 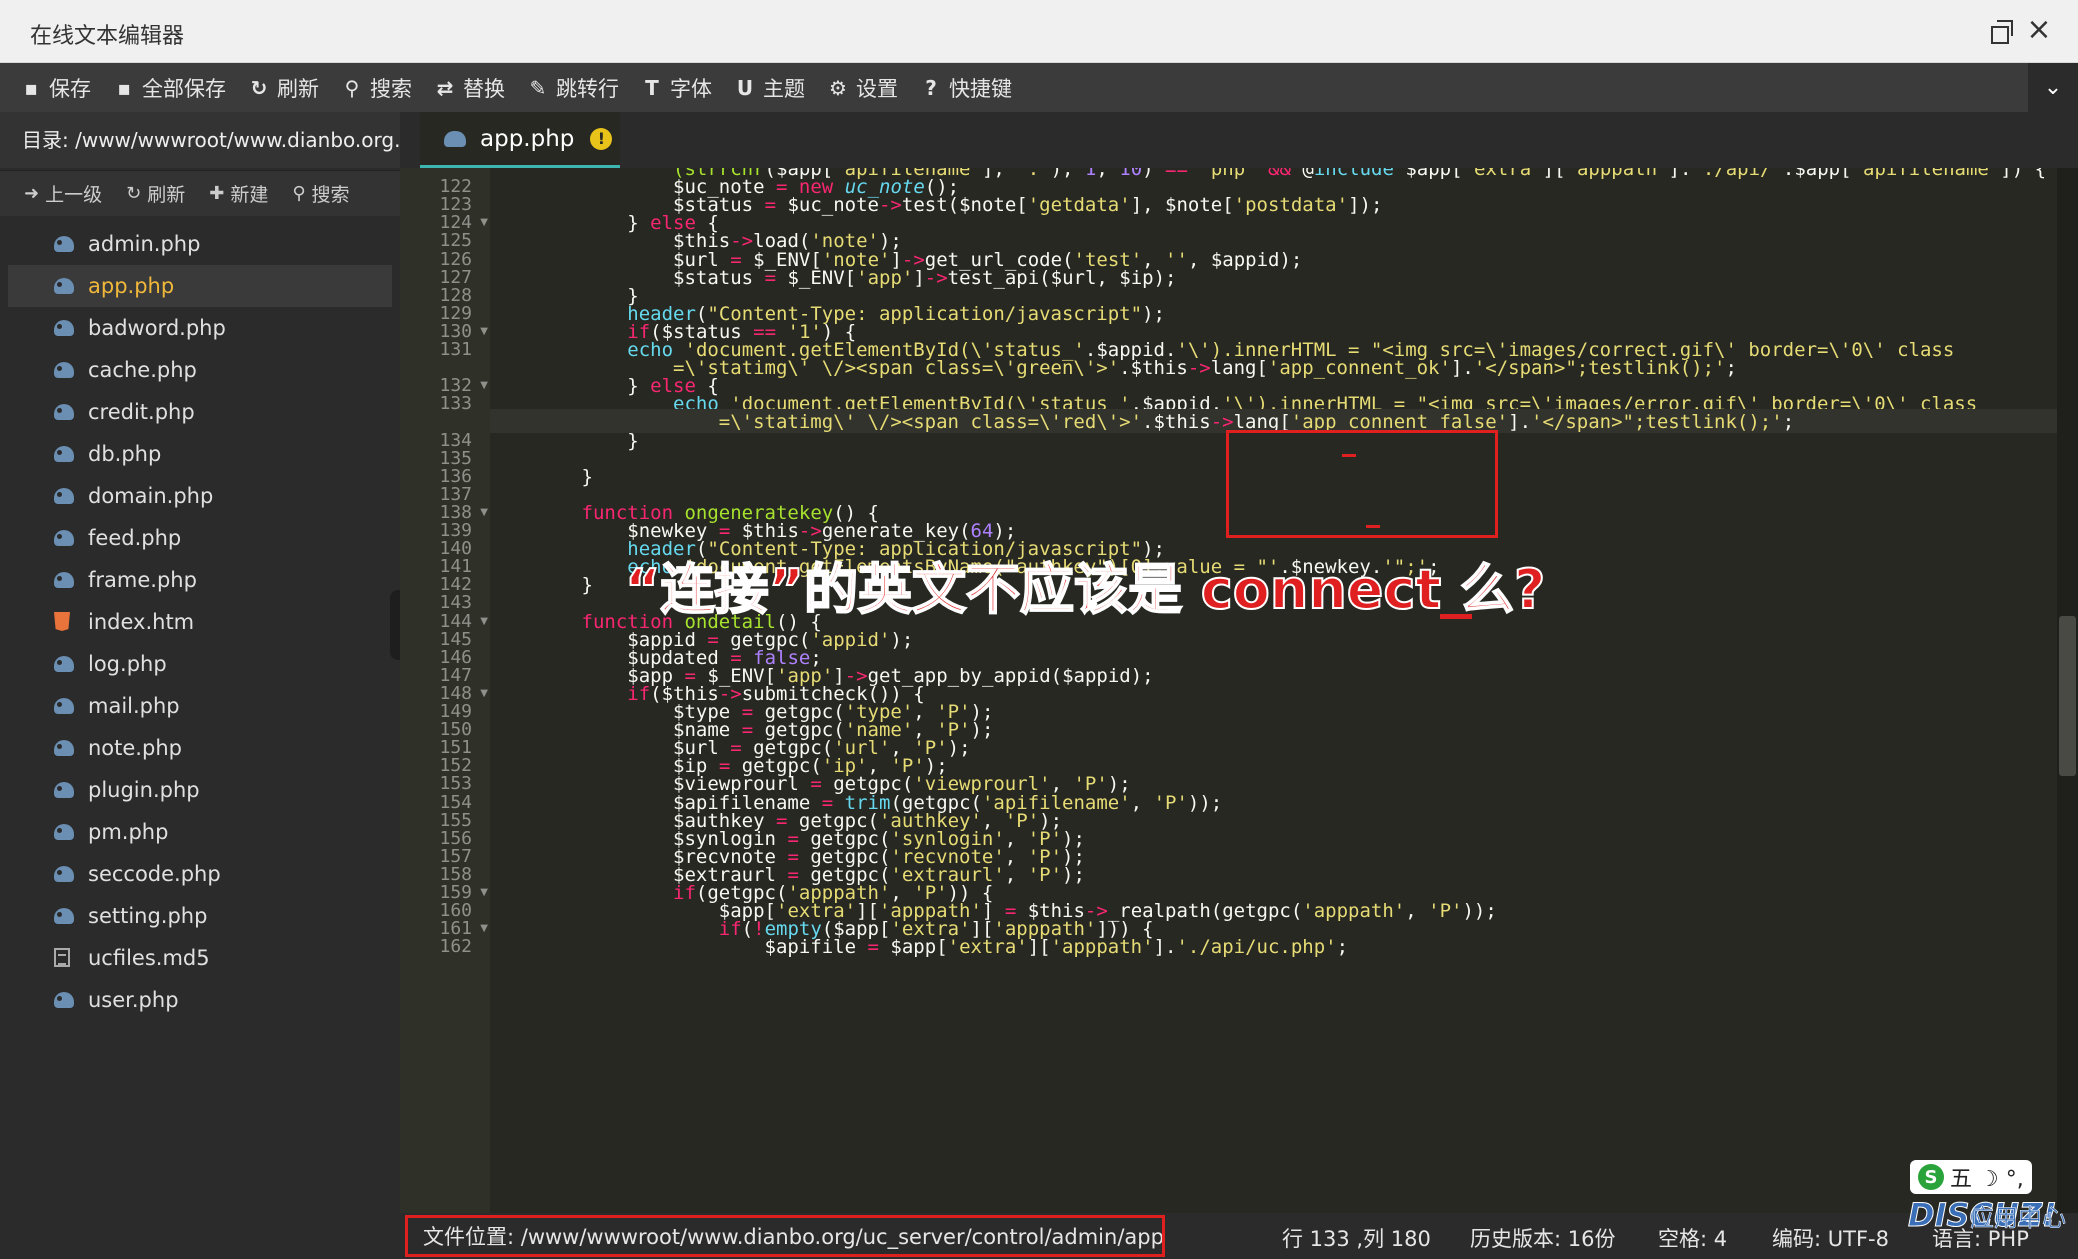 I want to click on file-item: plugin.php, so click(x=200, y=790).